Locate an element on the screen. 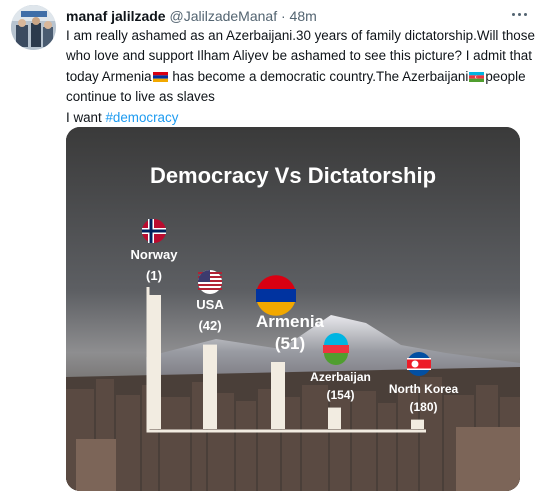 This screenshot has width=556, height=491. author-name: manaf jalilzade is located at coordinates (116, 16).